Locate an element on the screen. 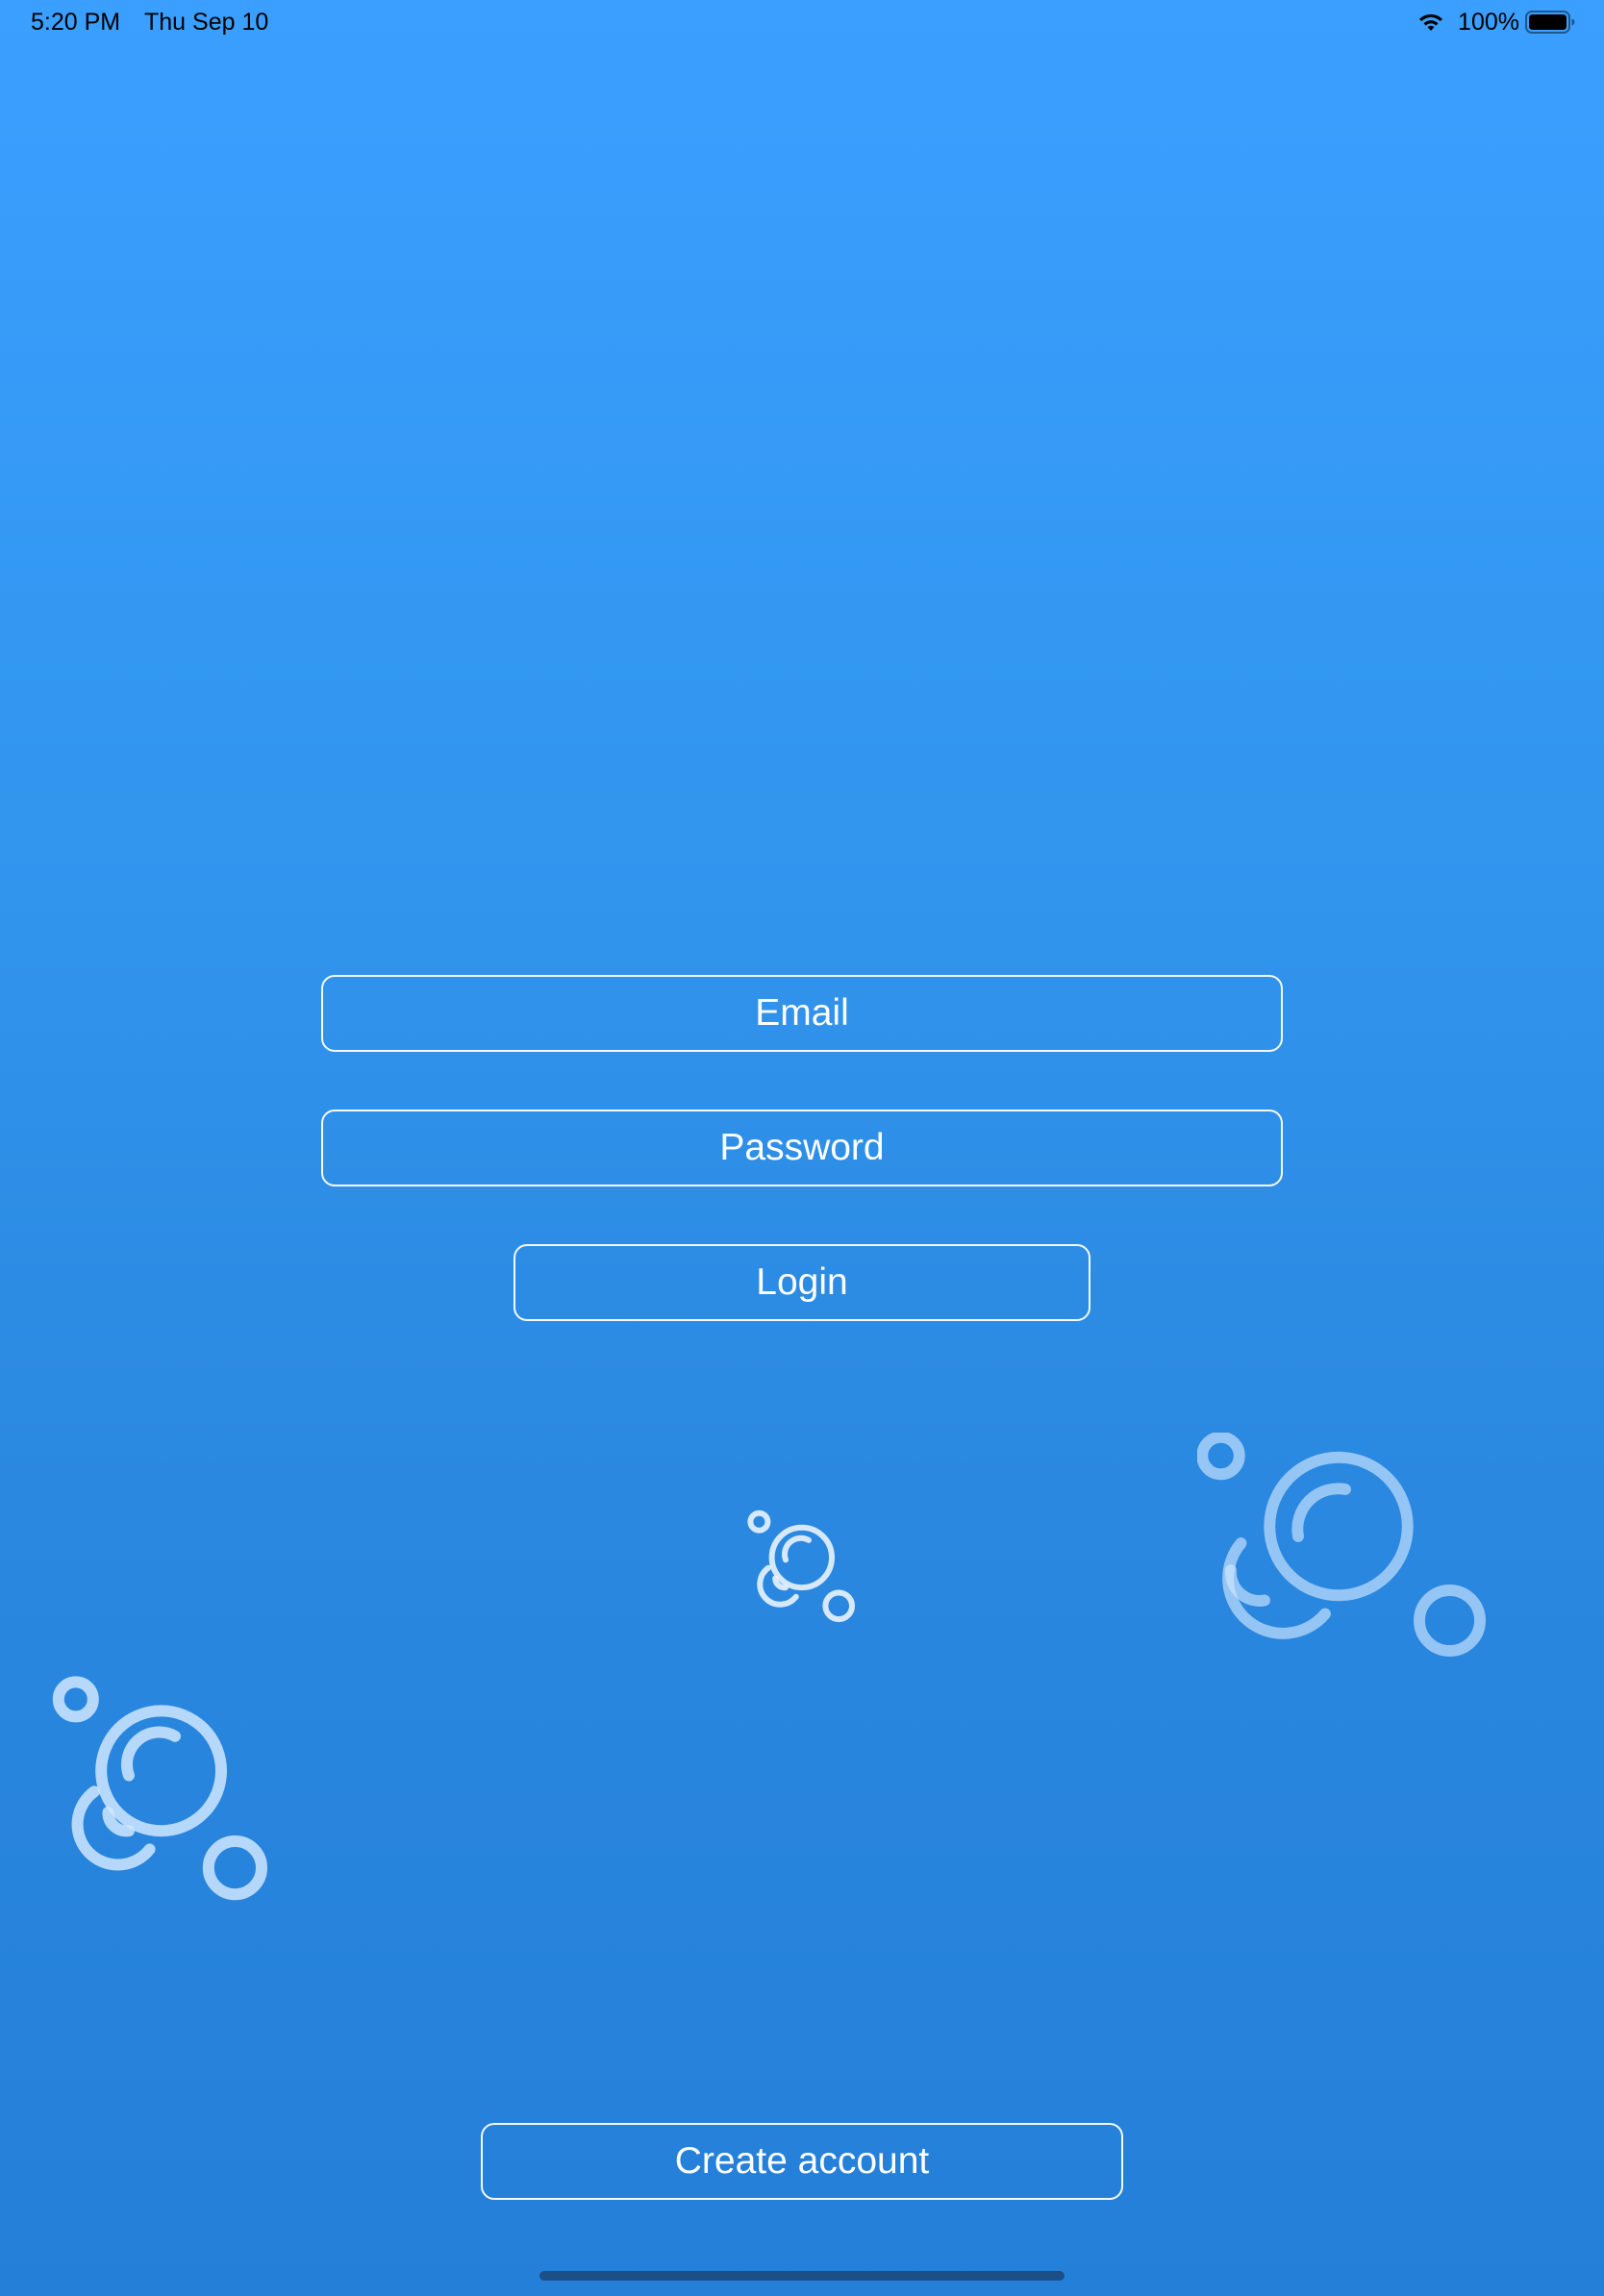 This screenshot has width=1604, height=2296. create-account-button: Create account is located at coordinates (802, 2161).